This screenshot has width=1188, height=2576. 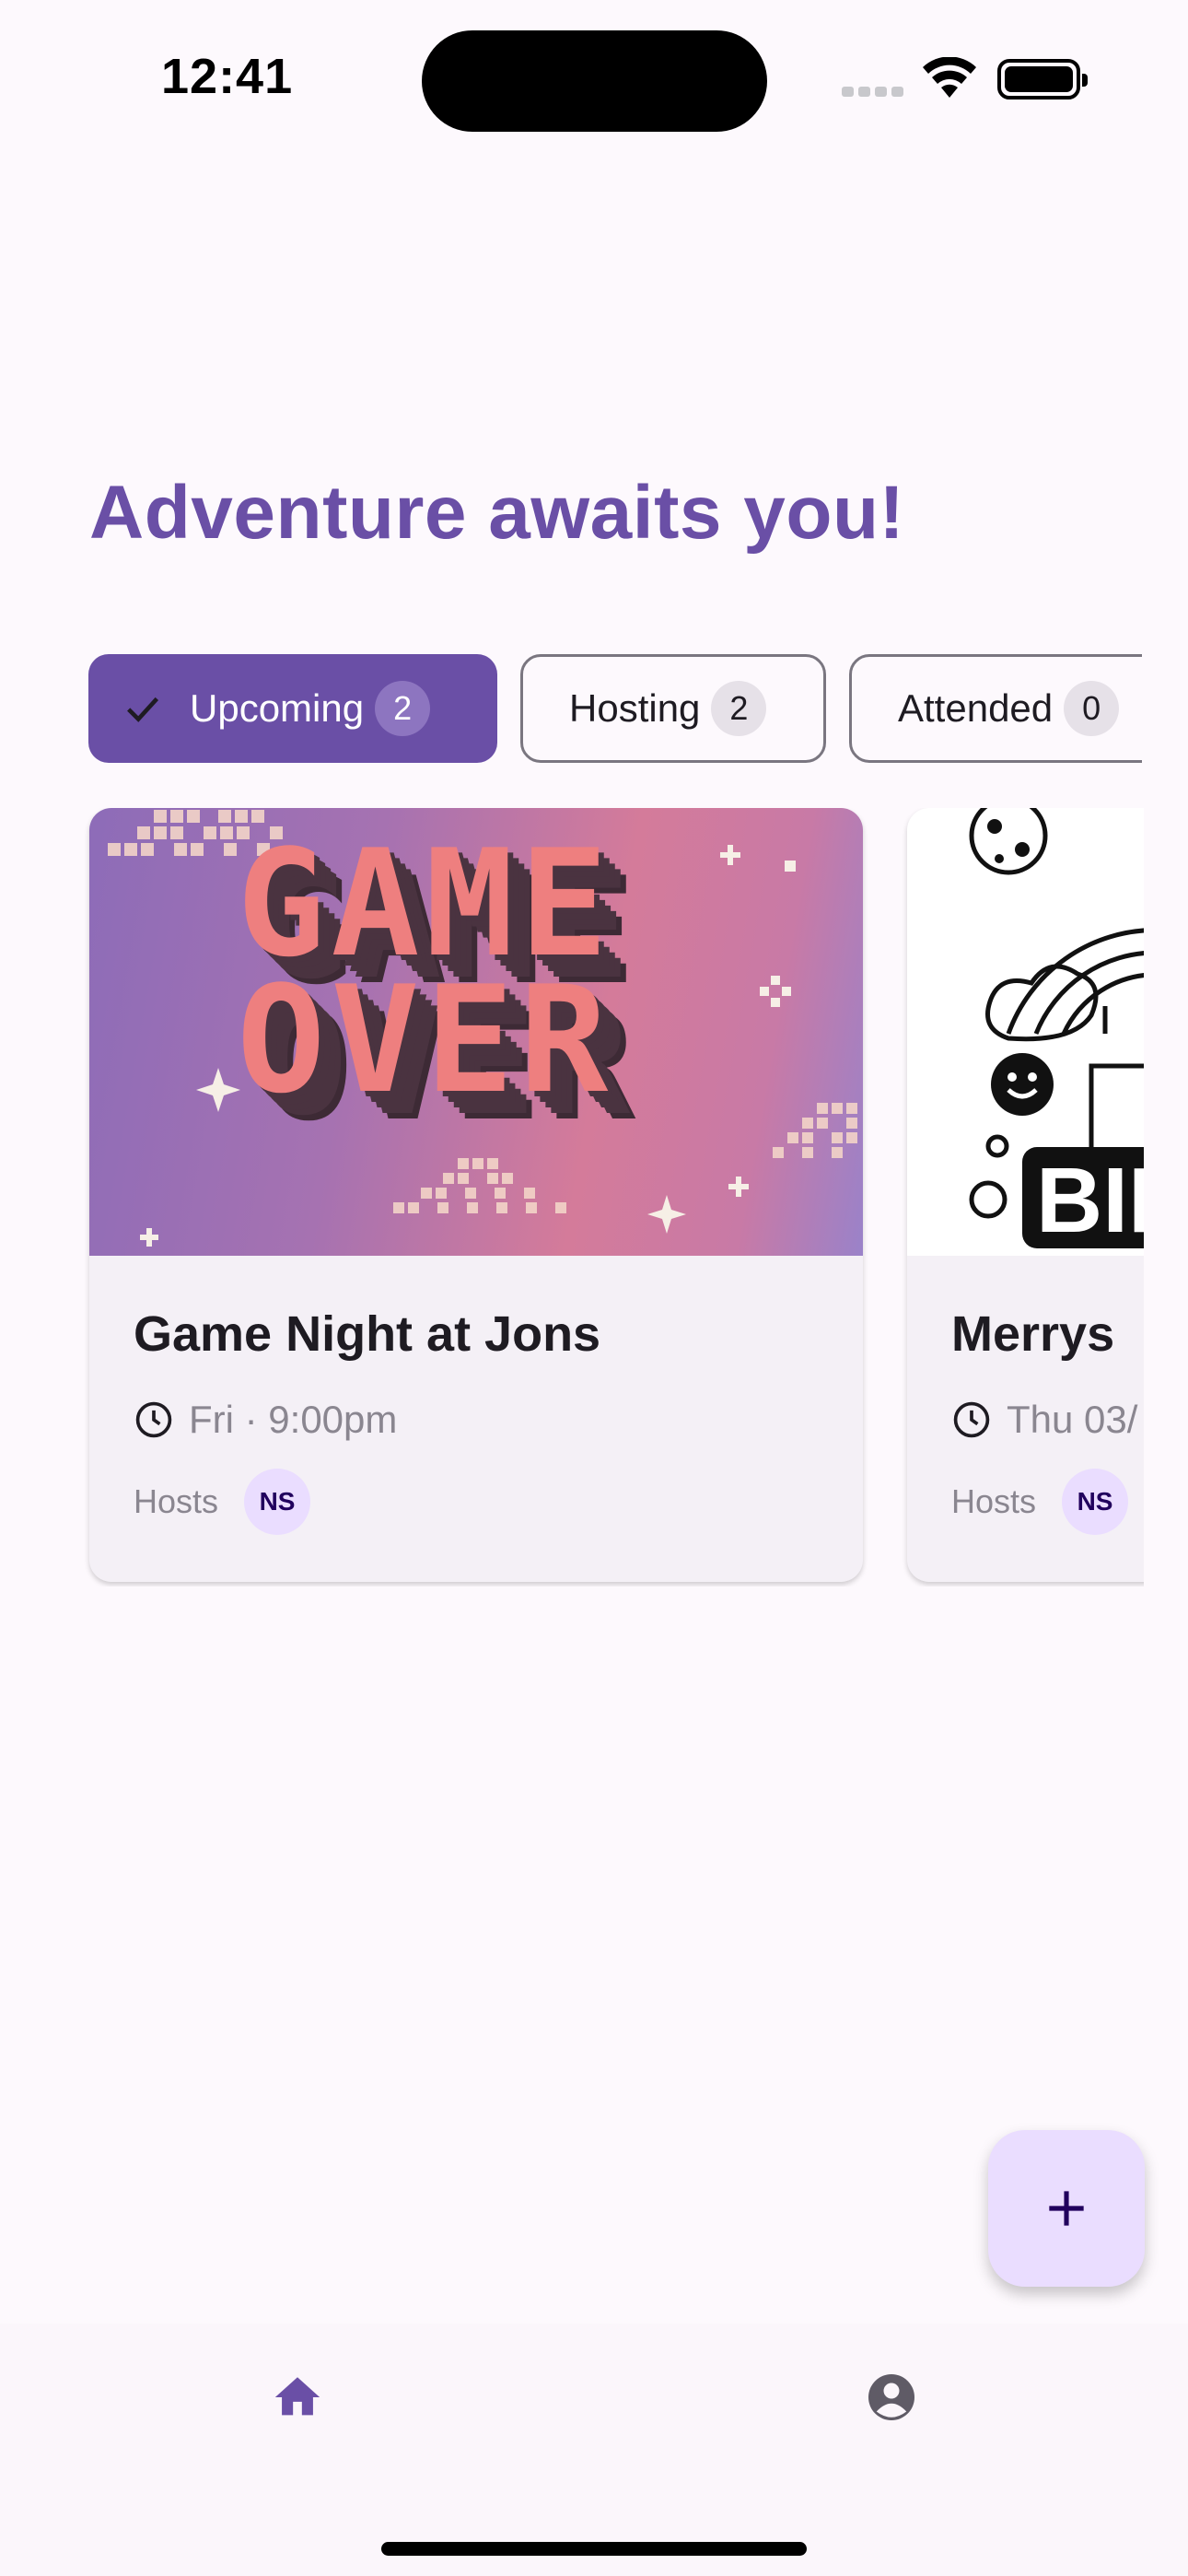 I want to click on bottom-navigation-bar, so click(x=594, y=2450).